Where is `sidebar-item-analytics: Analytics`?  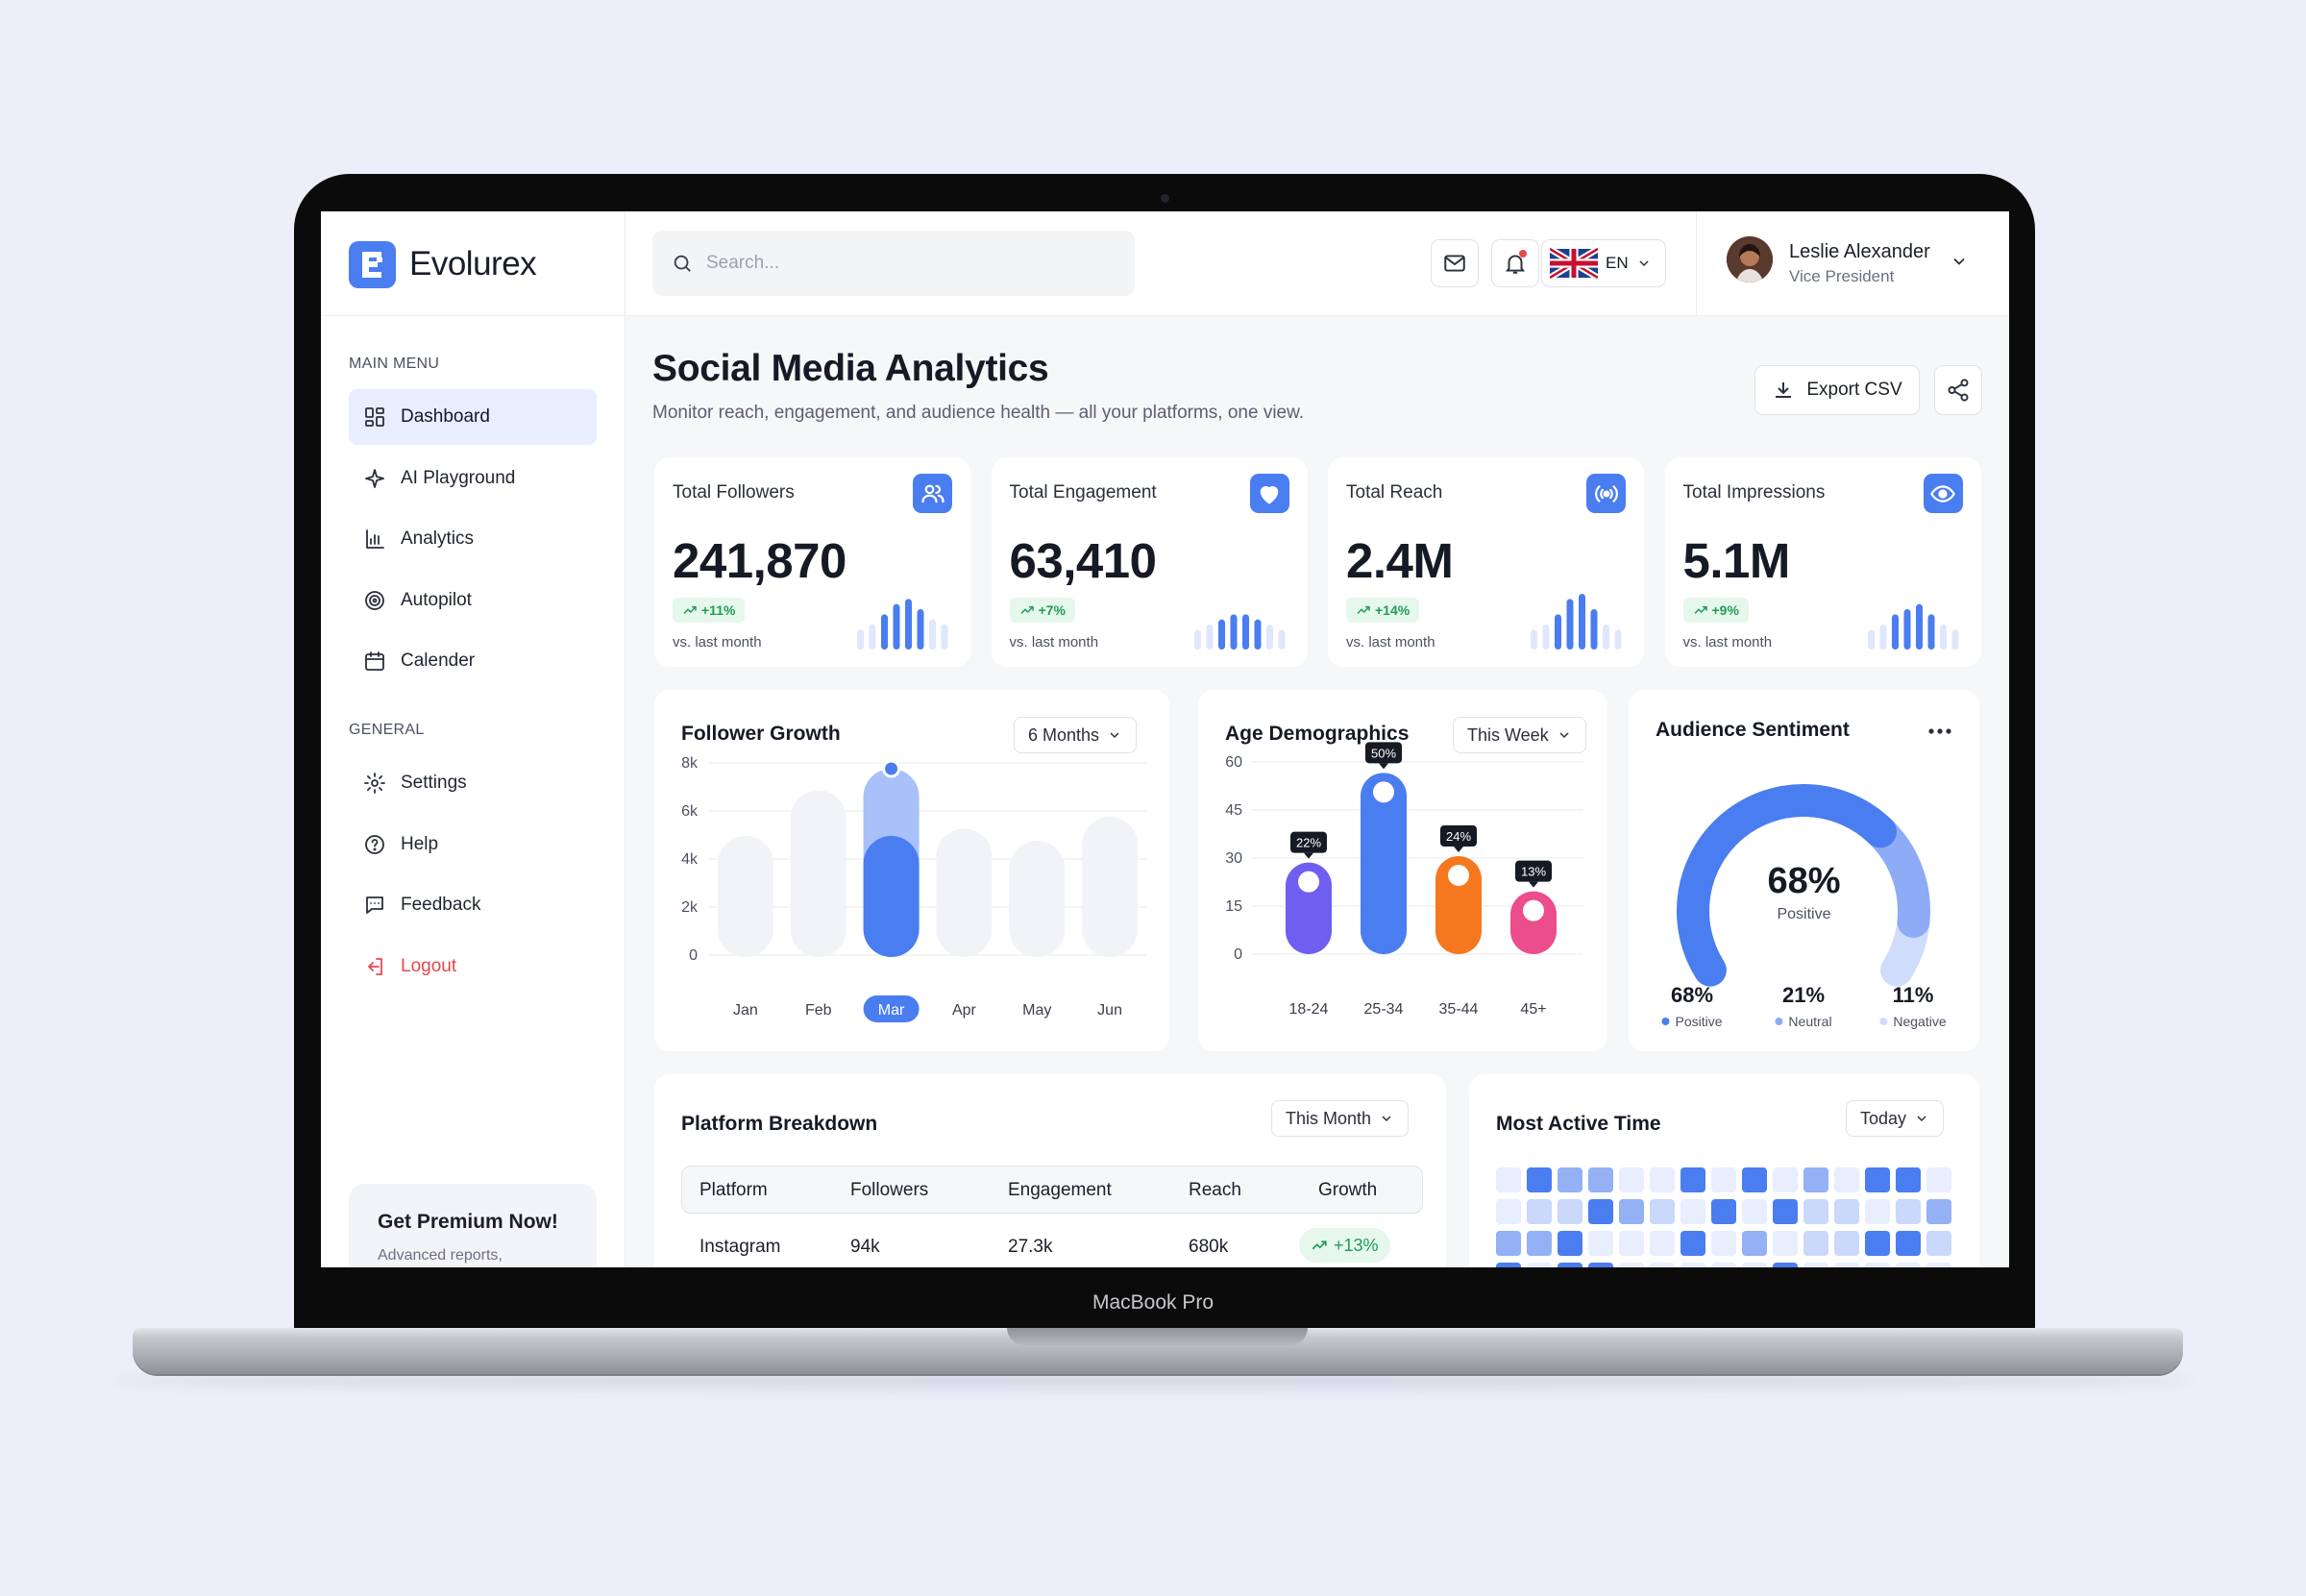
sidebar-item-analytics: Analytics is located at coordinates (473, 539).